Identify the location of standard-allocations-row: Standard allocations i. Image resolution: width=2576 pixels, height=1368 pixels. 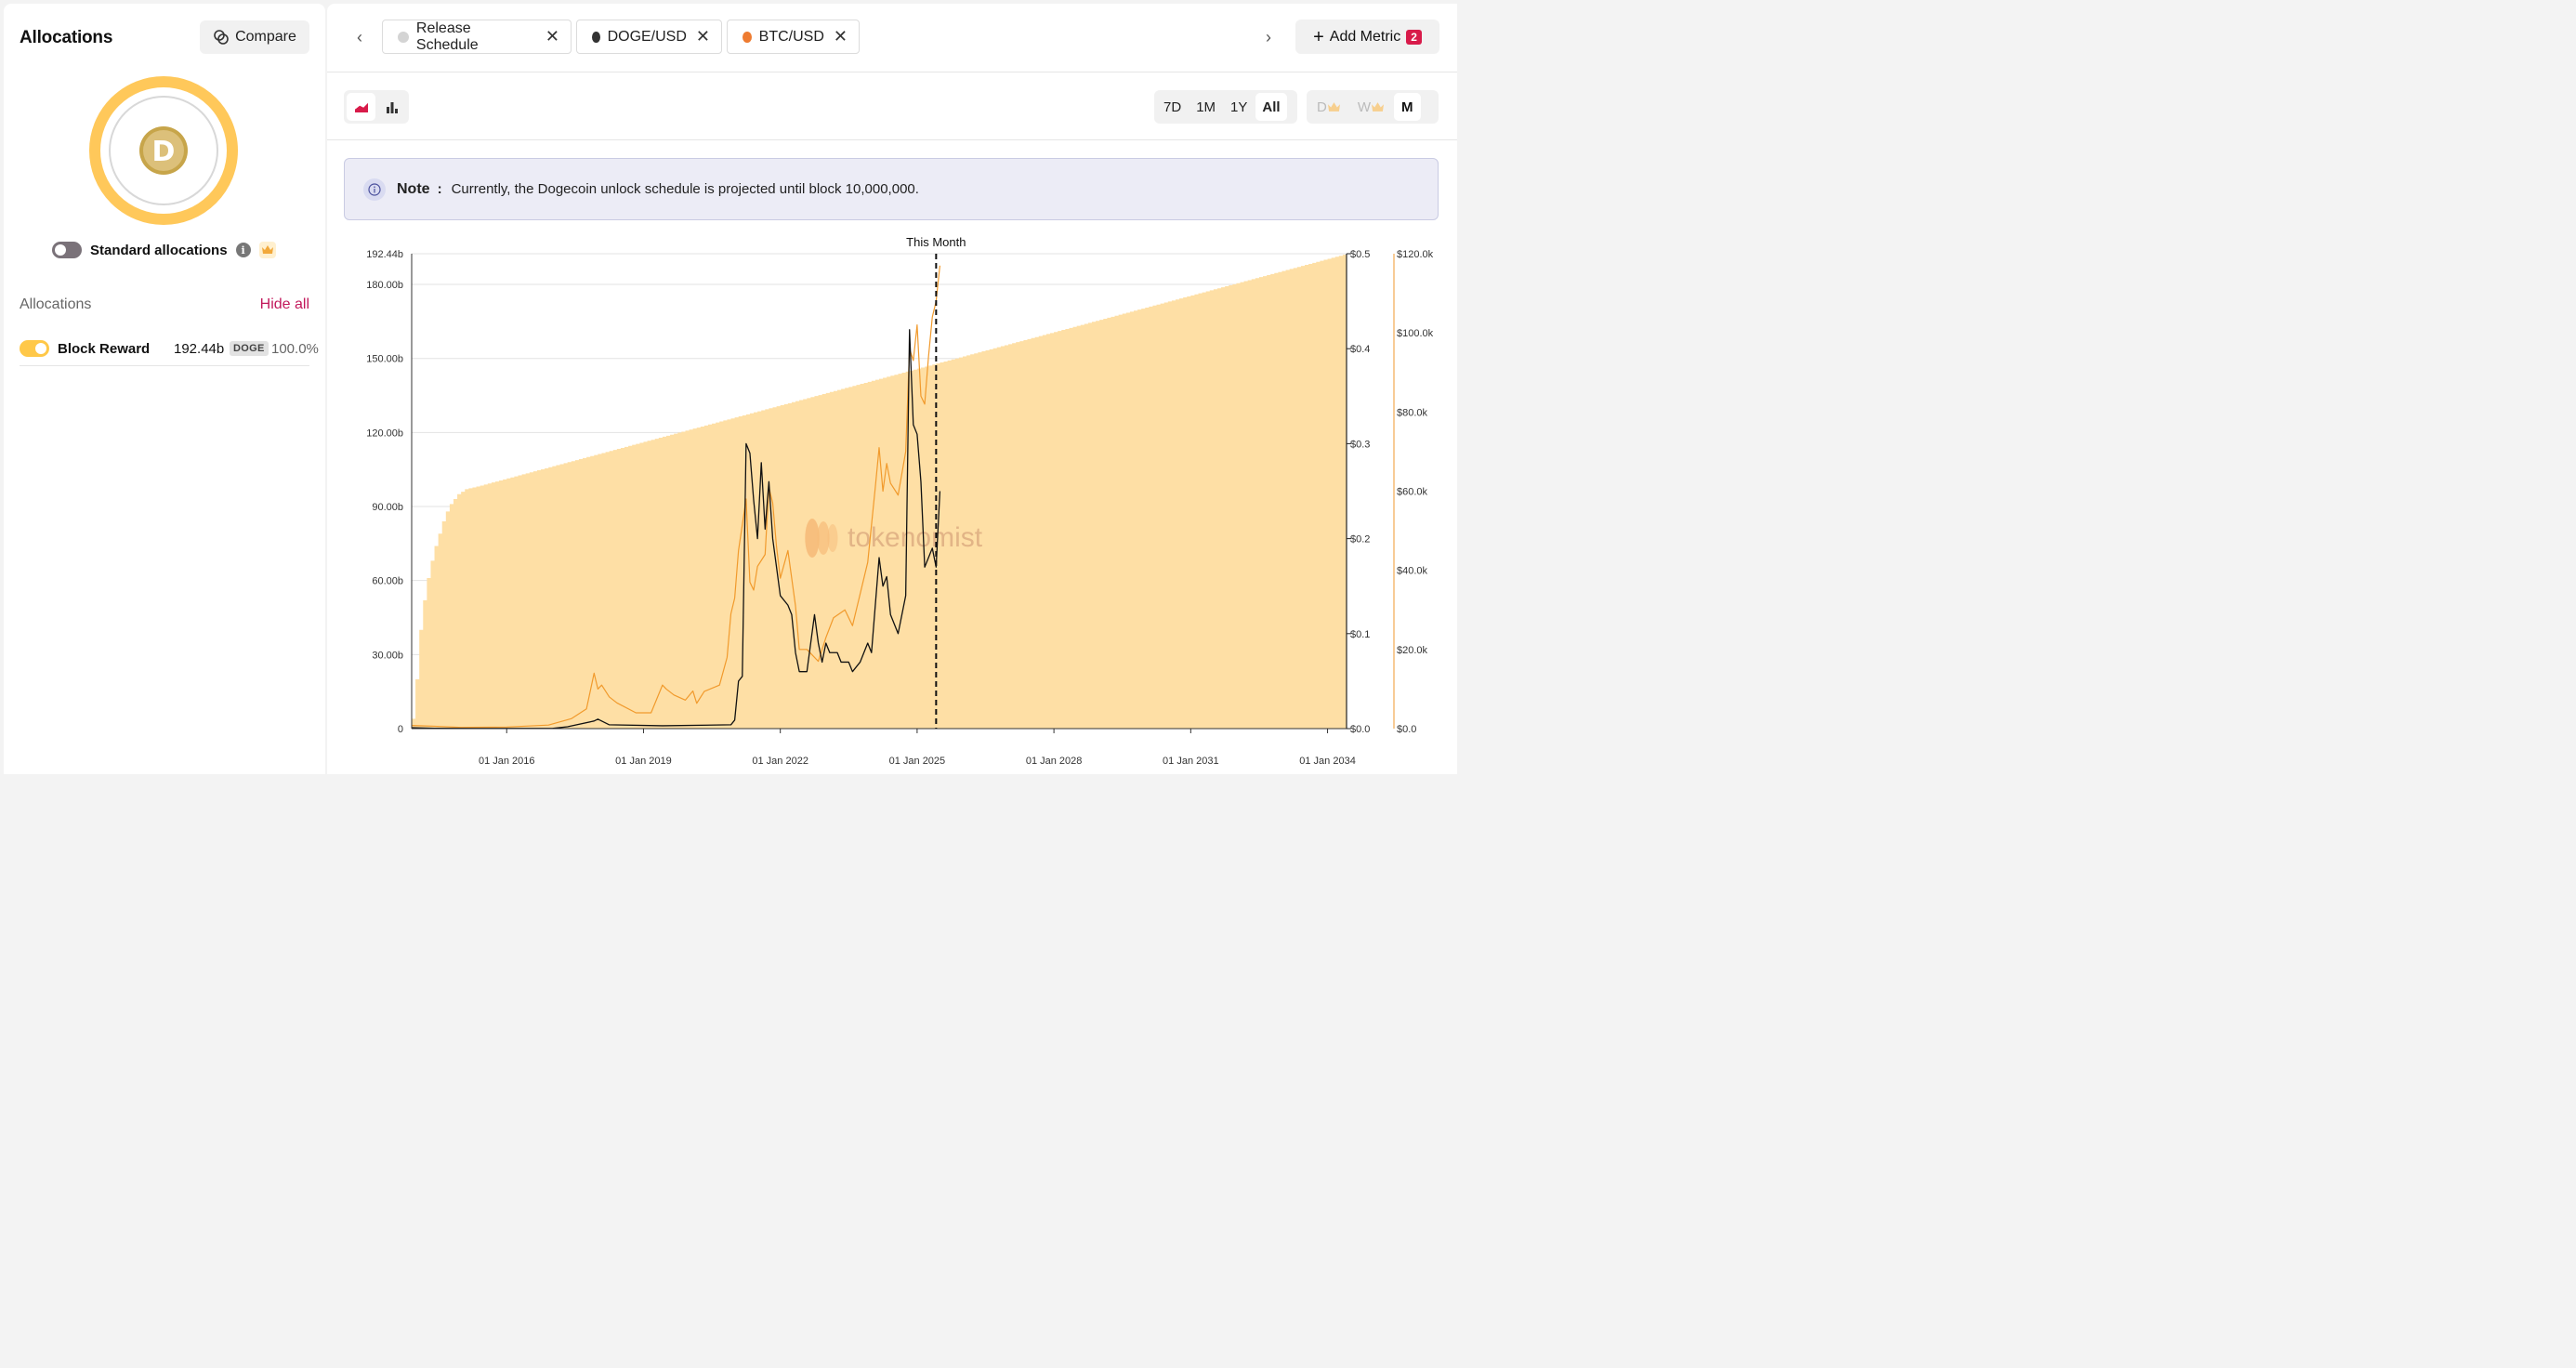
(164, 250).